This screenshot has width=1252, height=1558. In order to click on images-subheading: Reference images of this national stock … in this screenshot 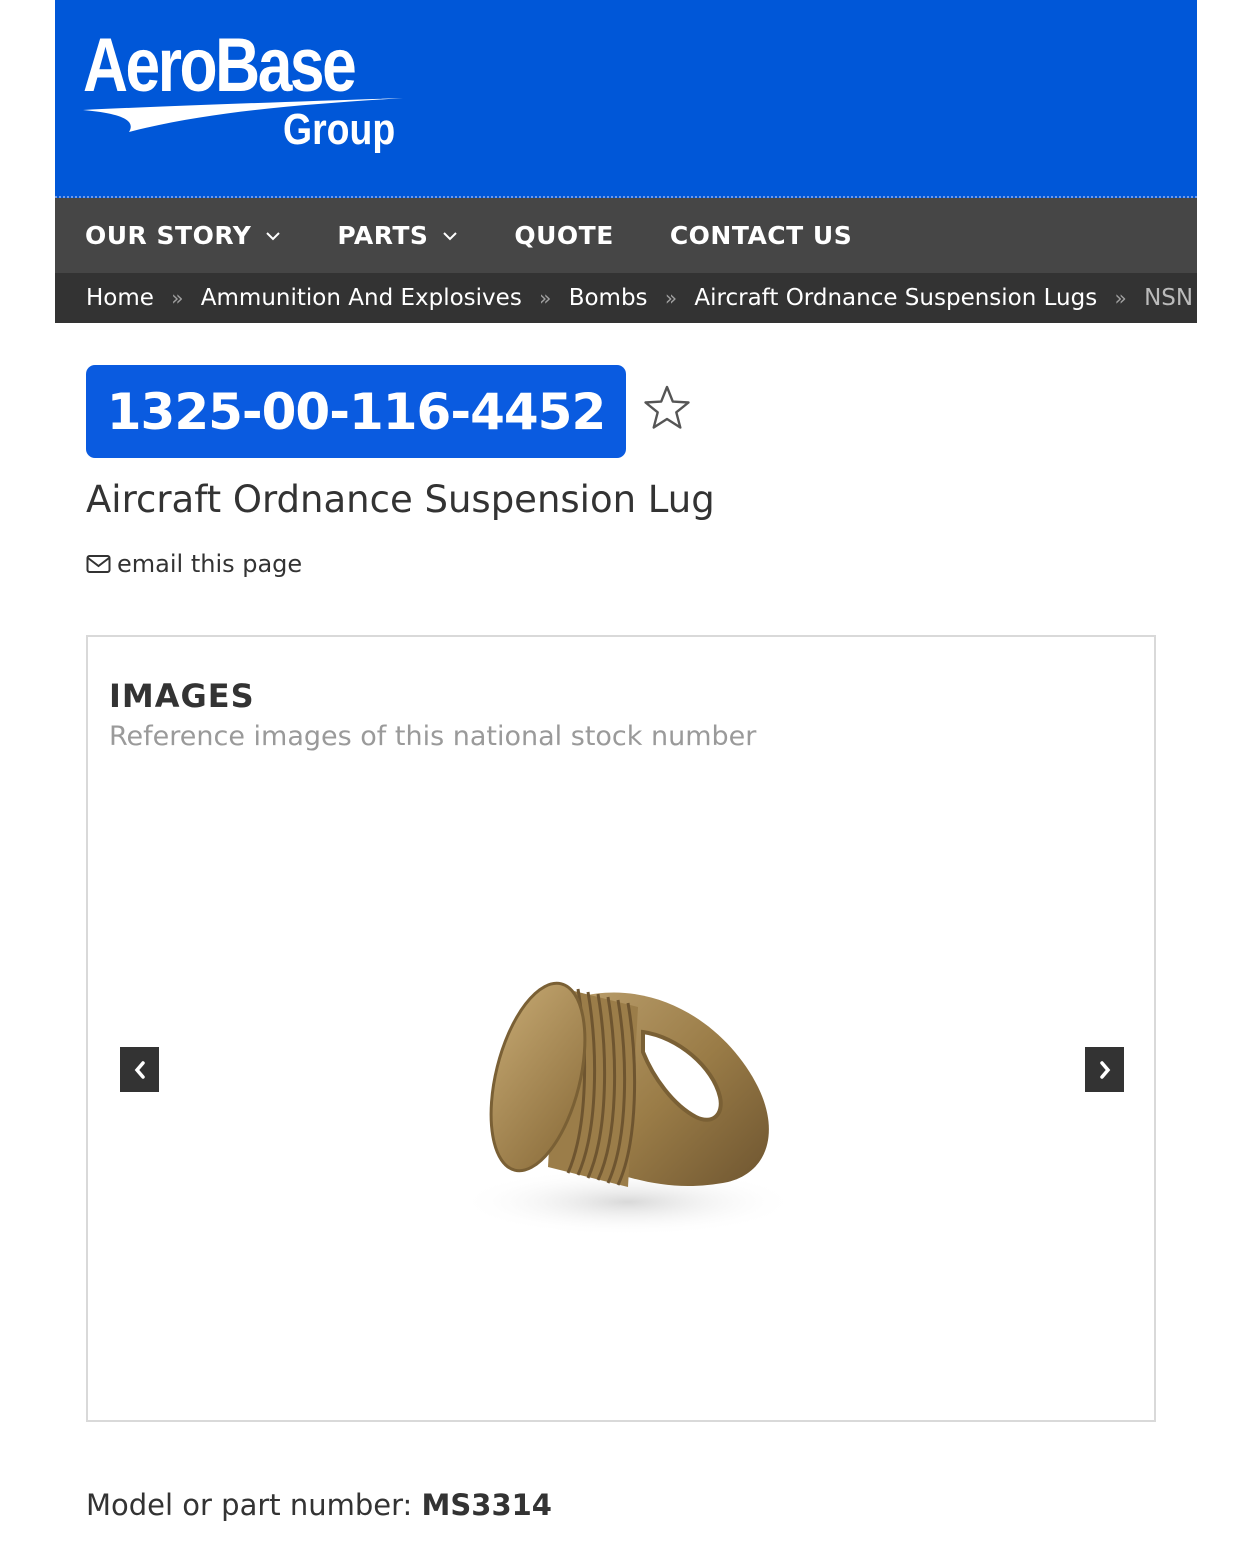, I will do `click(433, 736)`.